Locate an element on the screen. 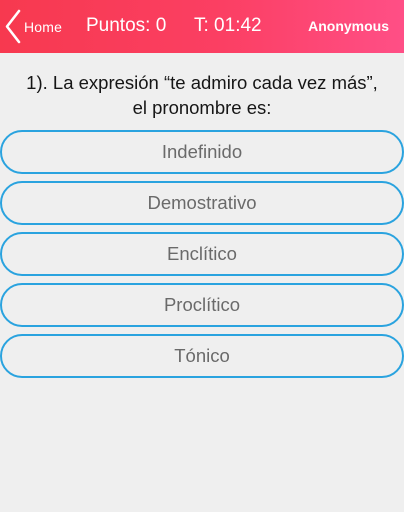  home-label: Home is located at coordinates (43, 26).